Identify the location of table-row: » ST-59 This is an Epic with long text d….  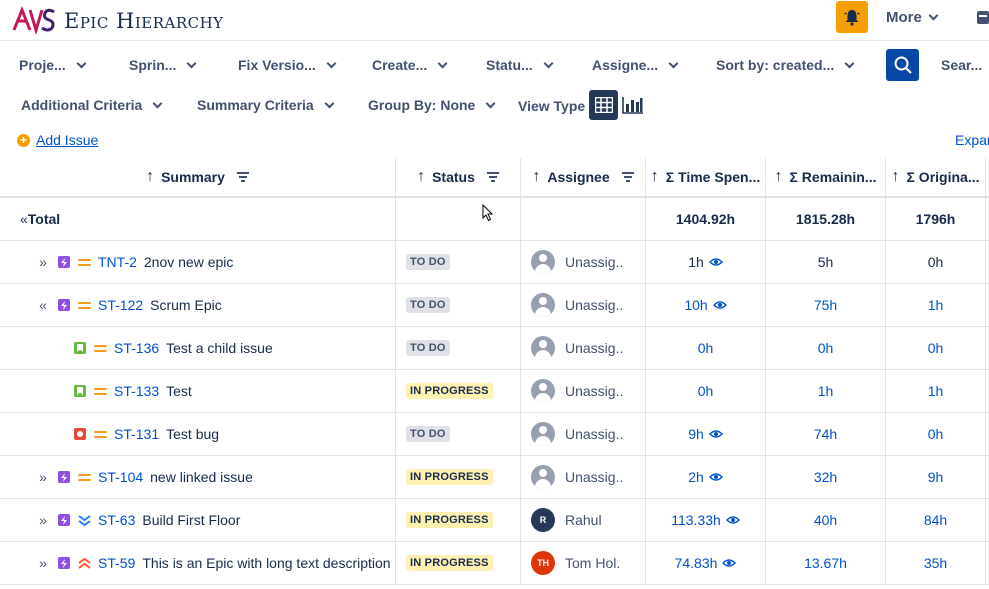
(494, 563).